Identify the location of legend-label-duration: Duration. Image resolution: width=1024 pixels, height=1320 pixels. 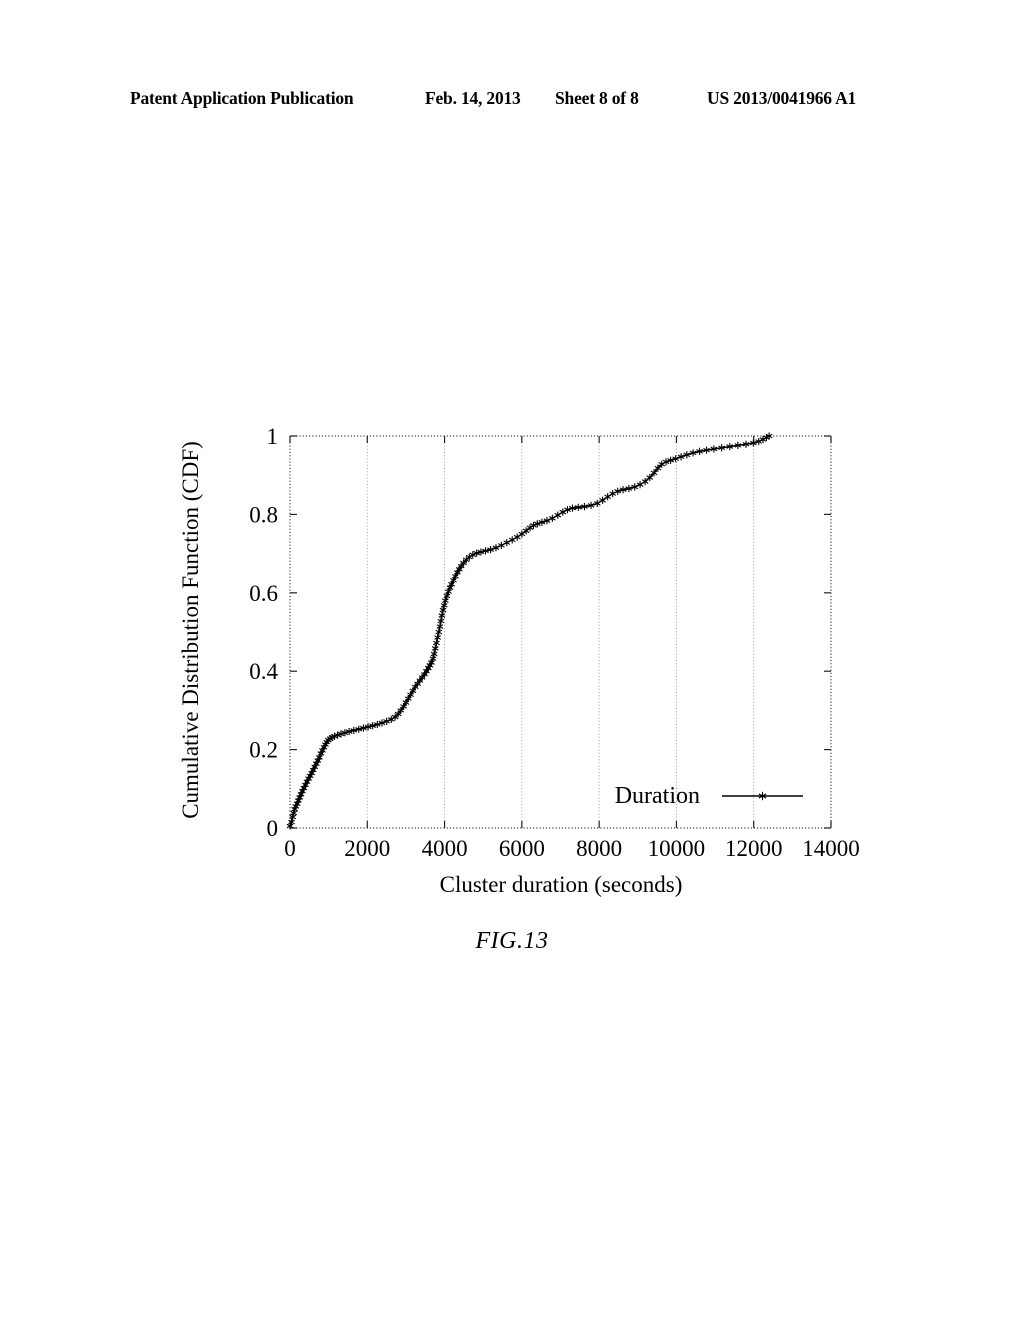
(657, 796).